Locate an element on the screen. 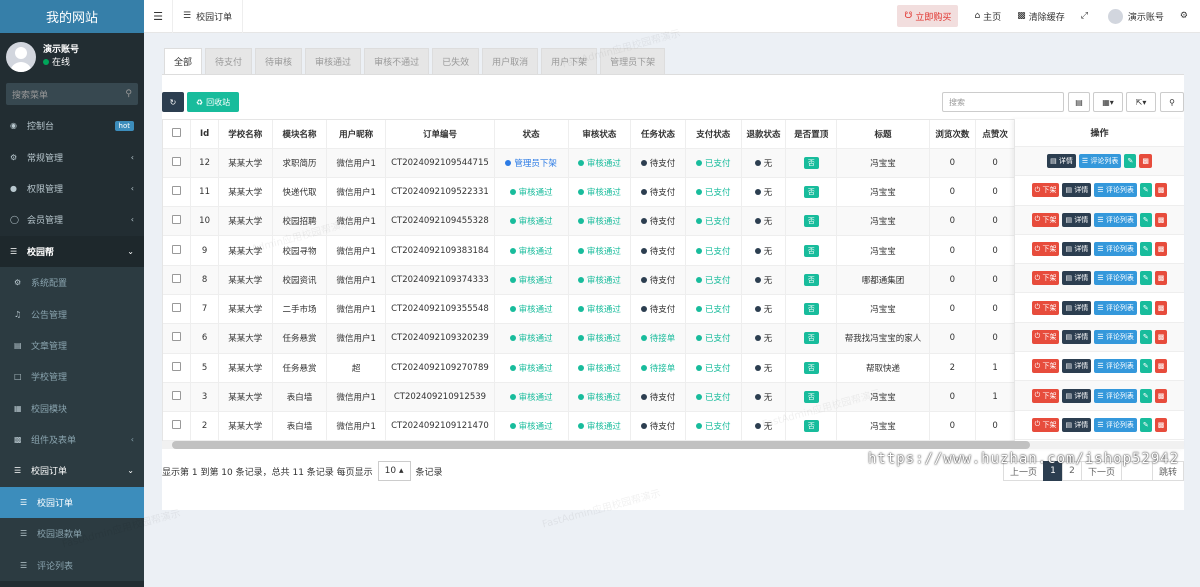 The width and height of the screenshot is (1200, 587). column-header: 用户昵称 is located at coordinates (356, 134).